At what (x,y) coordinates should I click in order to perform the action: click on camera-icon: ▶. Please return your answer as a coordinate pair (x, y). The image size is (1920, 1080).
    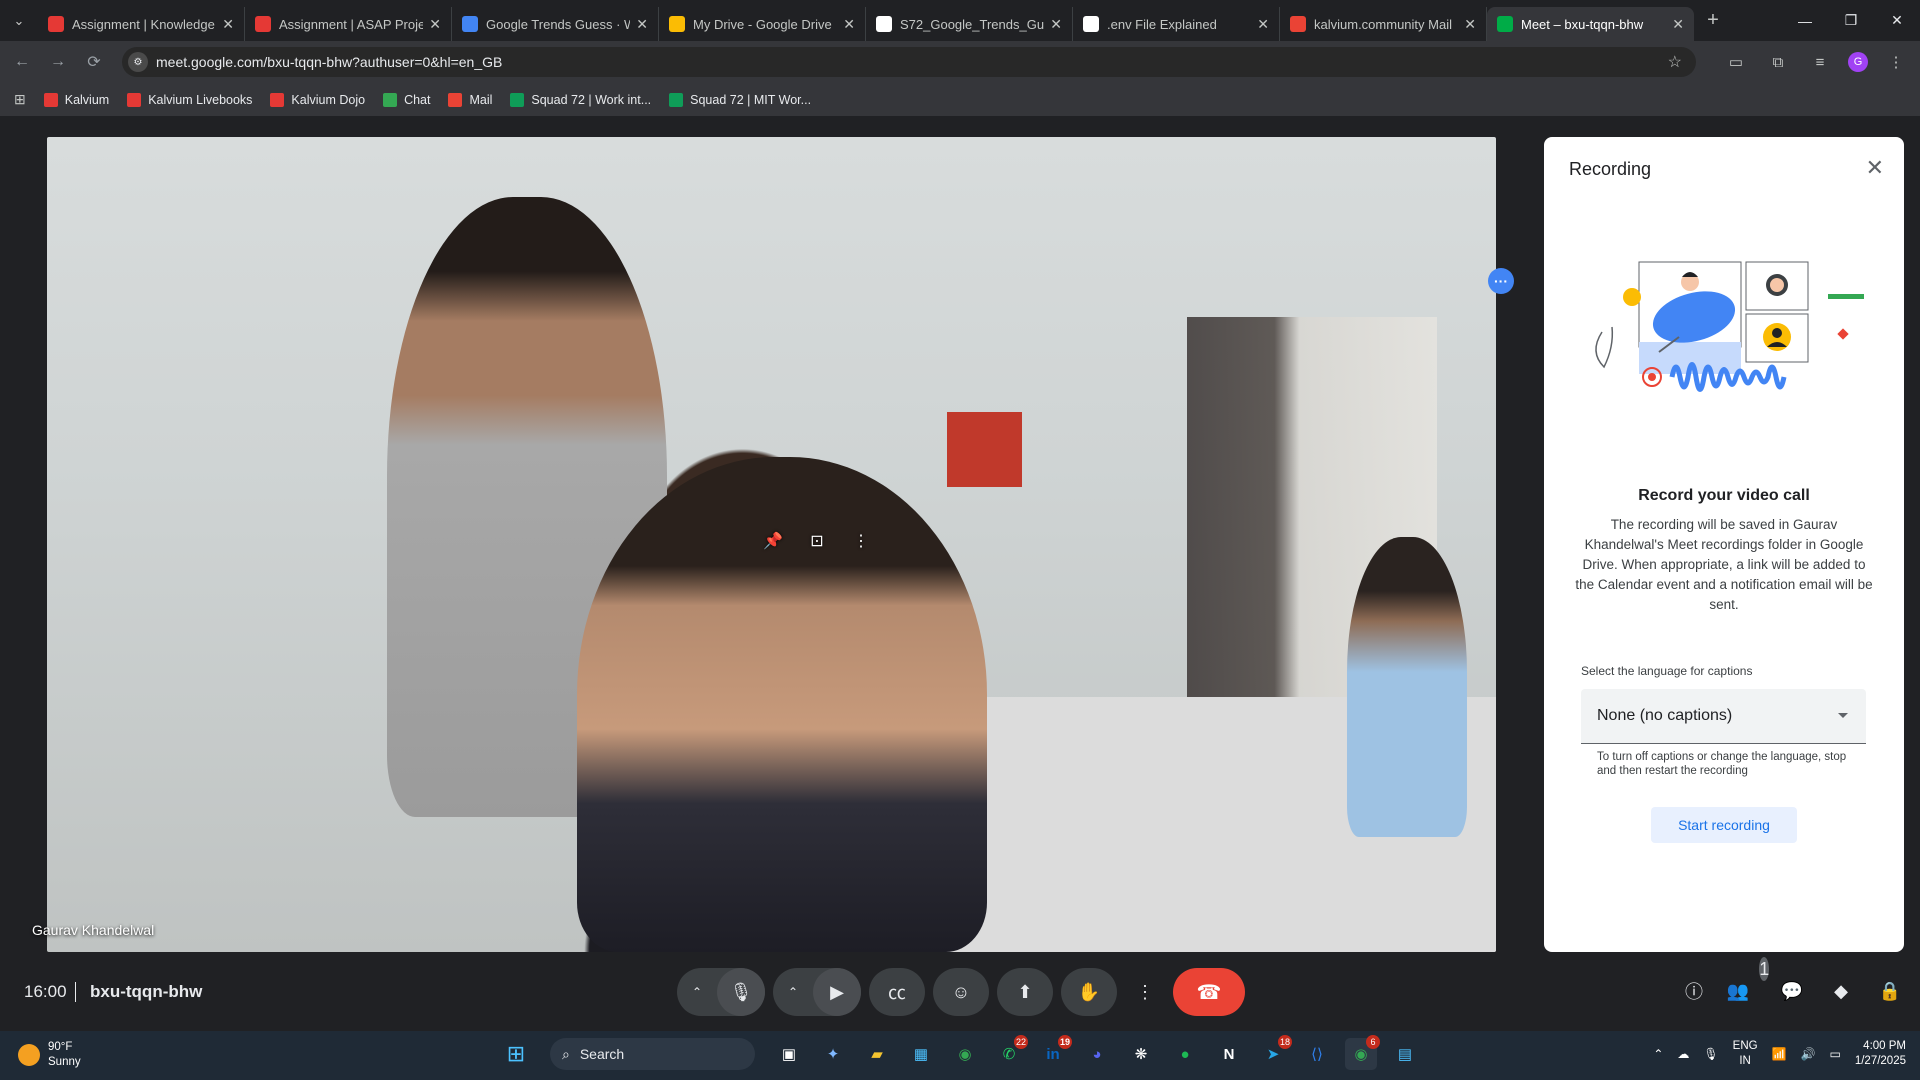
    Looking at the image, I should click on (837, 992).